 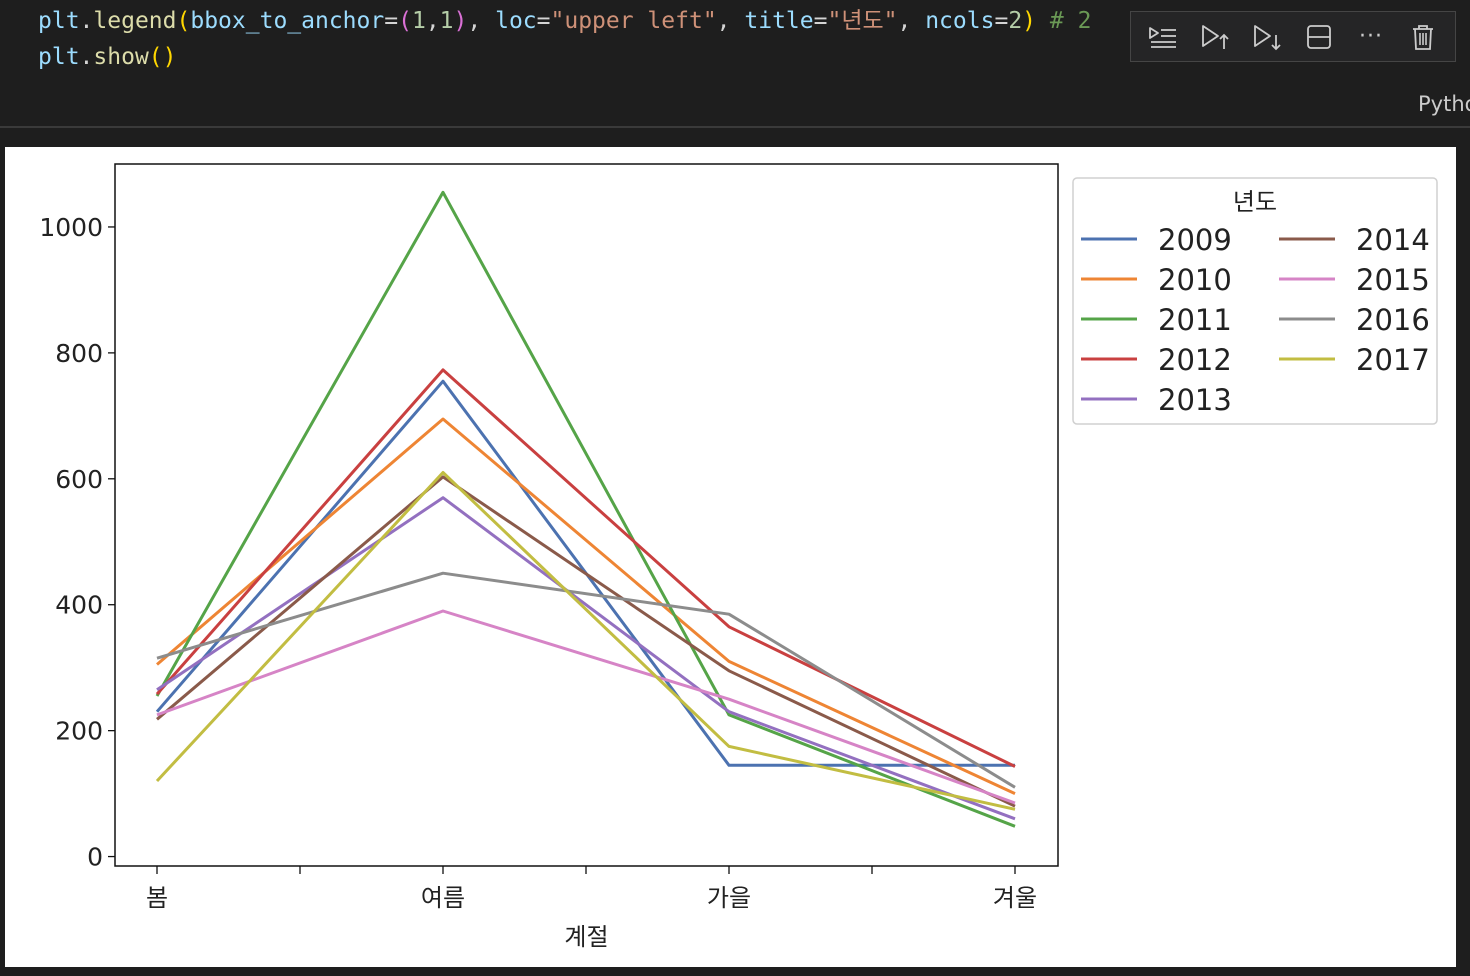 I want to click on token-kw-title: title, so click(x=779, y=21).